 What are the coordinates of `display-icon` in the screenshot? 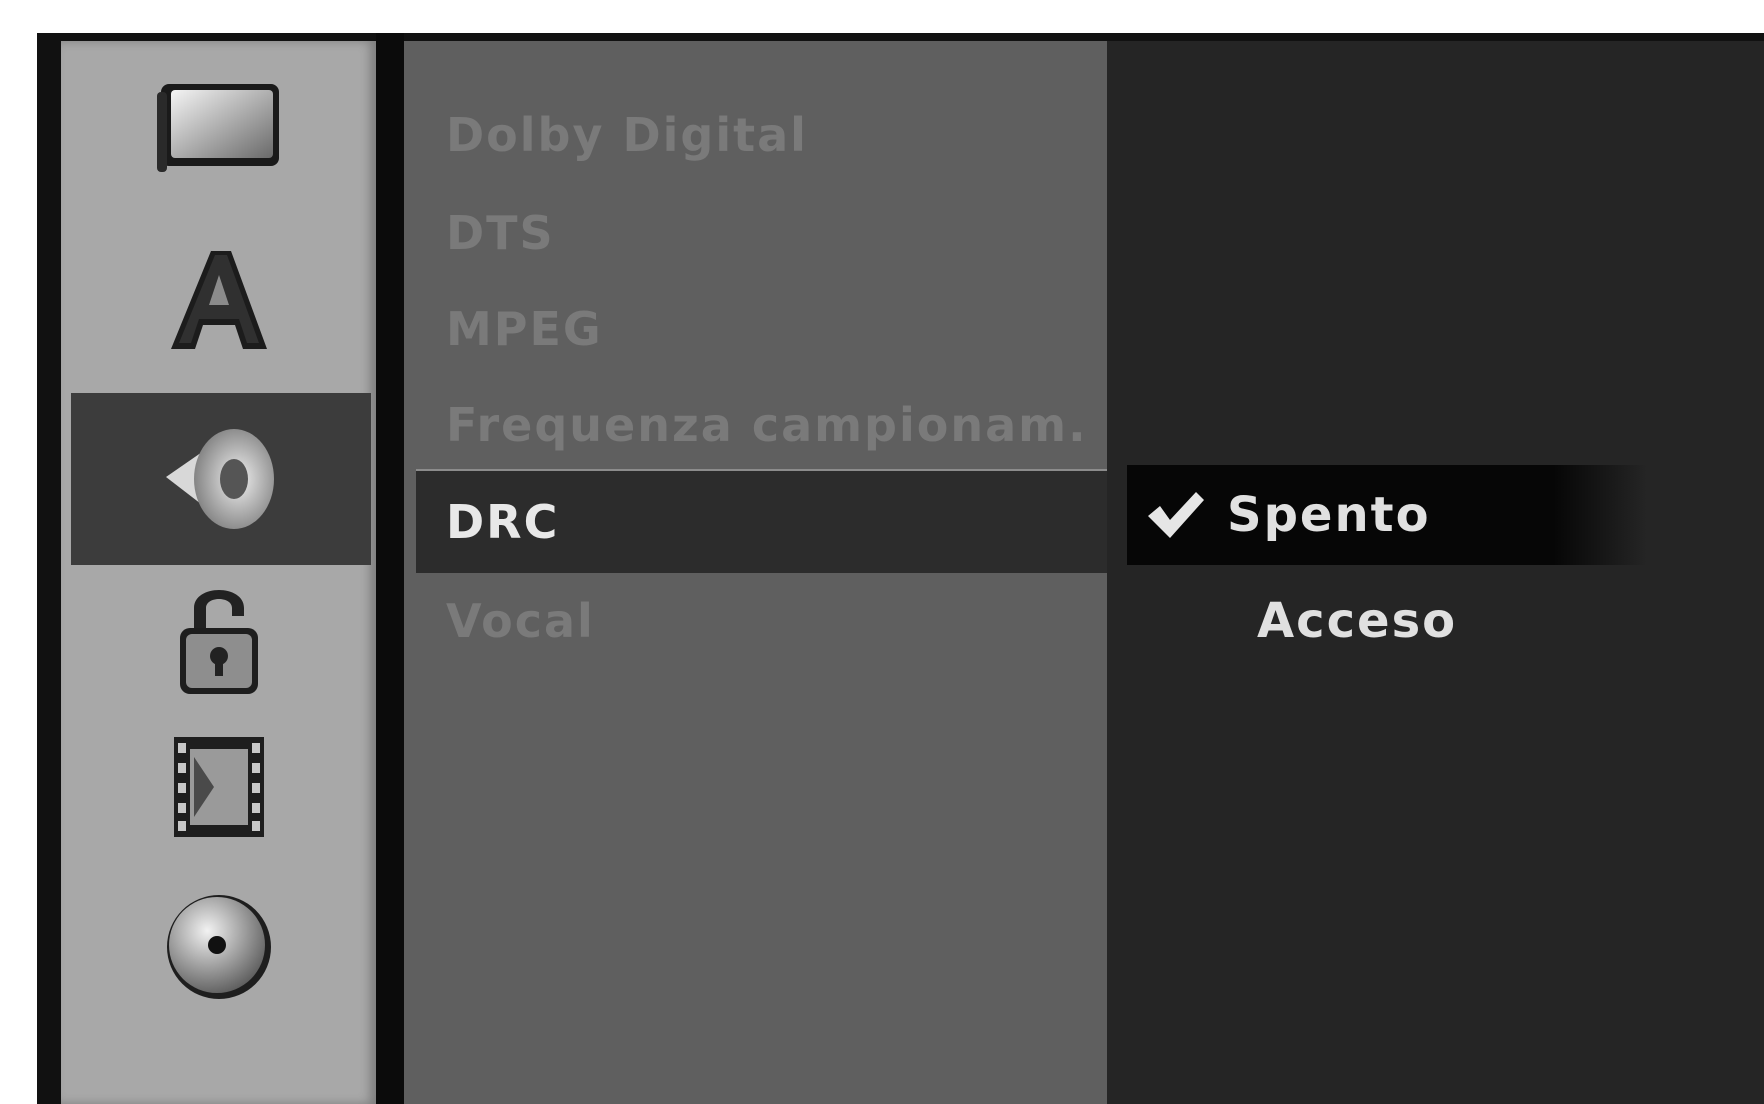 It's located at (217, 128).